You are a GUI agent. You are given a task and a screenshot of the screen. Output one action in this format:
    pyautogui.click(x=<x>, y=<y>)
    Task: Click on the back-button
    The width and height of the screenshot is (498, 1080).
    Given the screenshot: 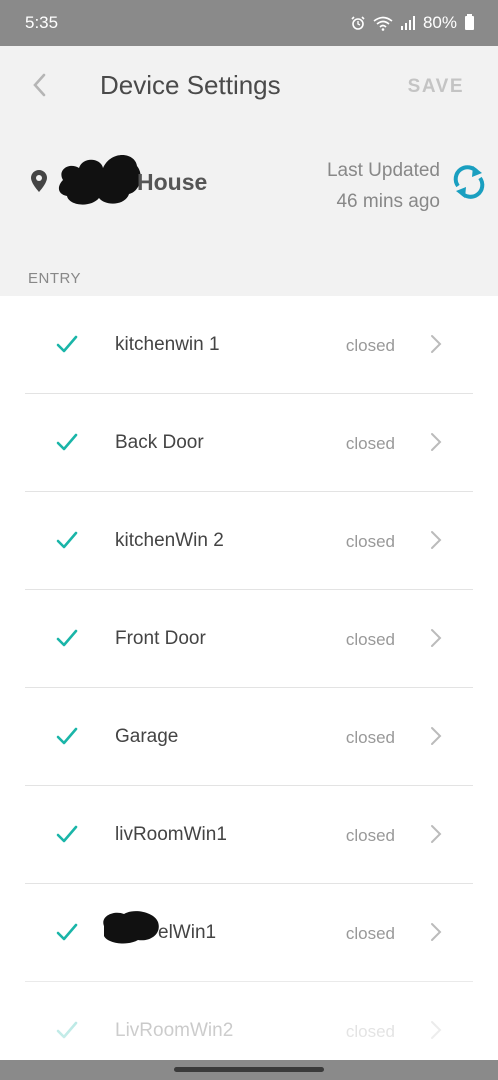 What is the action you would take?
    pyautogui.click(x=39, y=85)
    